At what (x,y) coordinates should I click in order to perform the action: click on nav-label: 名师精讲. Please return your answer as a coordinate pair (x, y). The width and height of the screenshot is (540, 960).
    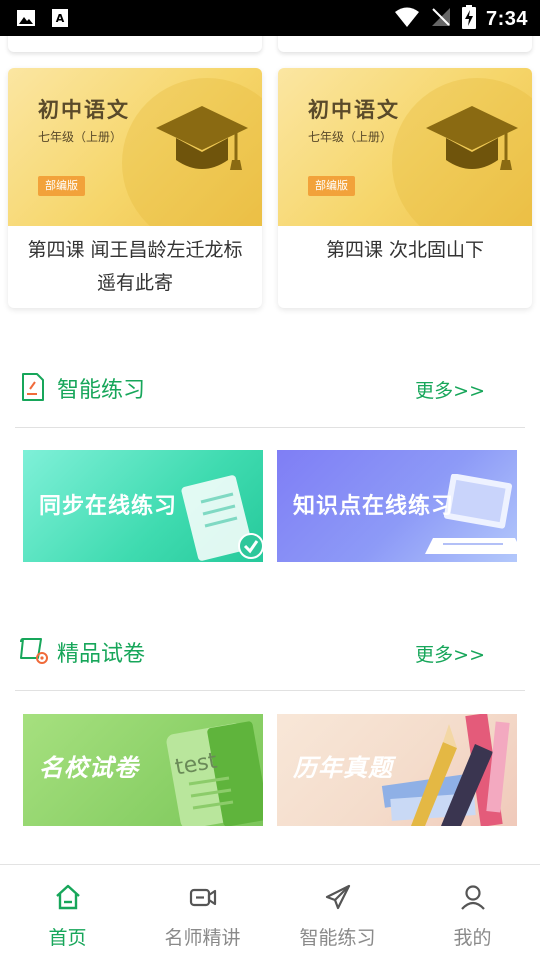
    Looking at the image, I should click on (202, 938).